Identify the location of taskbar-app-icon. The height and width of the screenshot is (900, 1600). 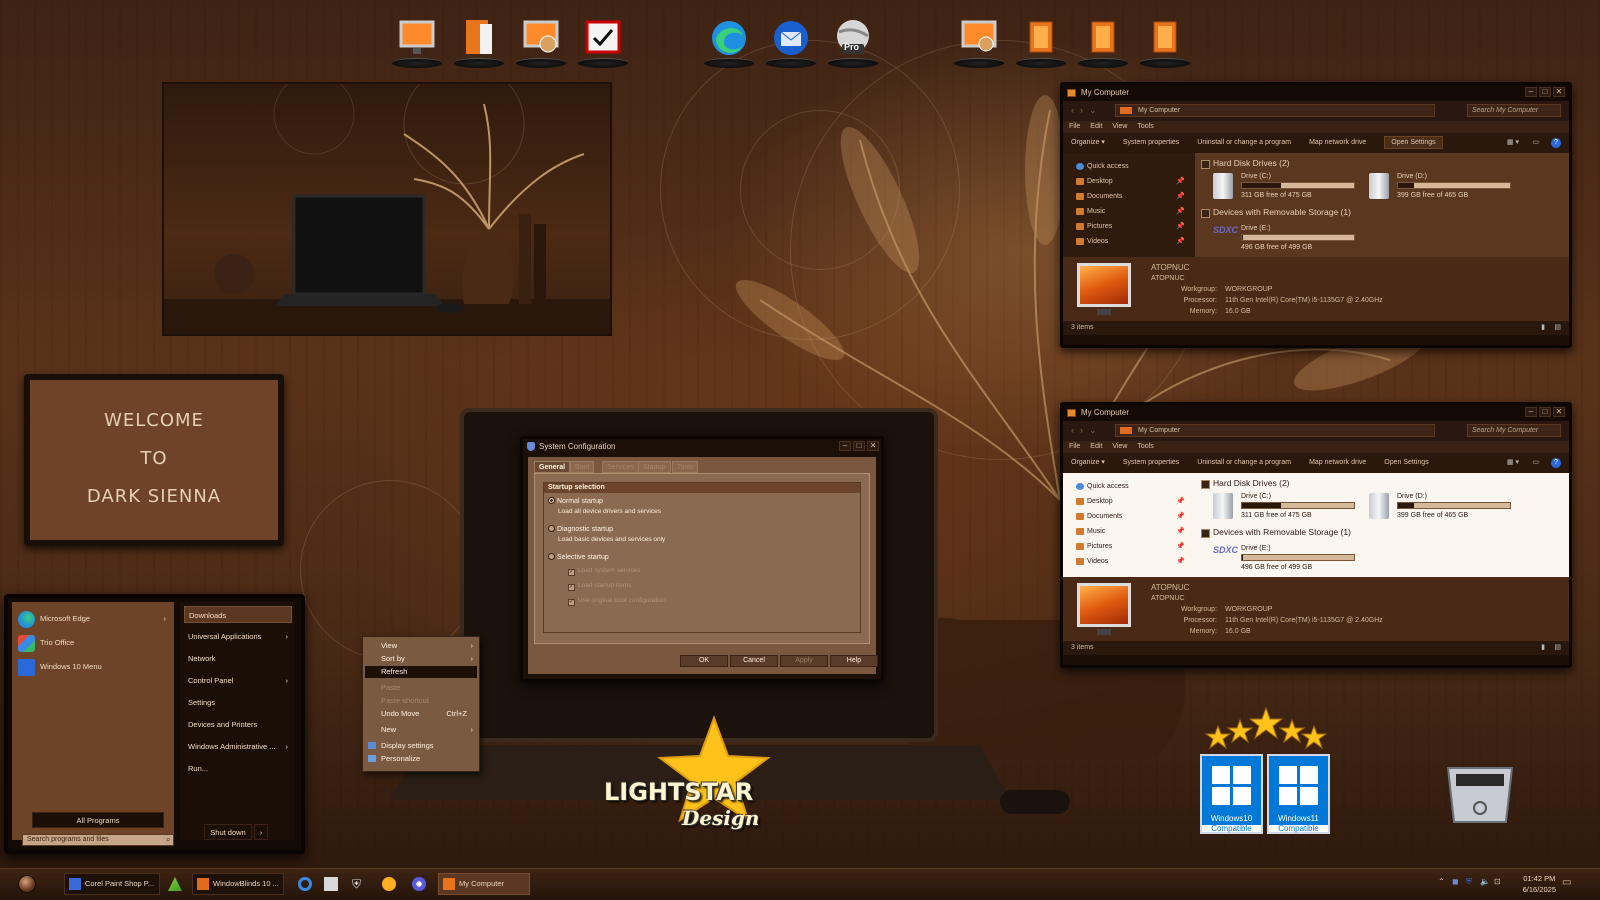
(419, 884).